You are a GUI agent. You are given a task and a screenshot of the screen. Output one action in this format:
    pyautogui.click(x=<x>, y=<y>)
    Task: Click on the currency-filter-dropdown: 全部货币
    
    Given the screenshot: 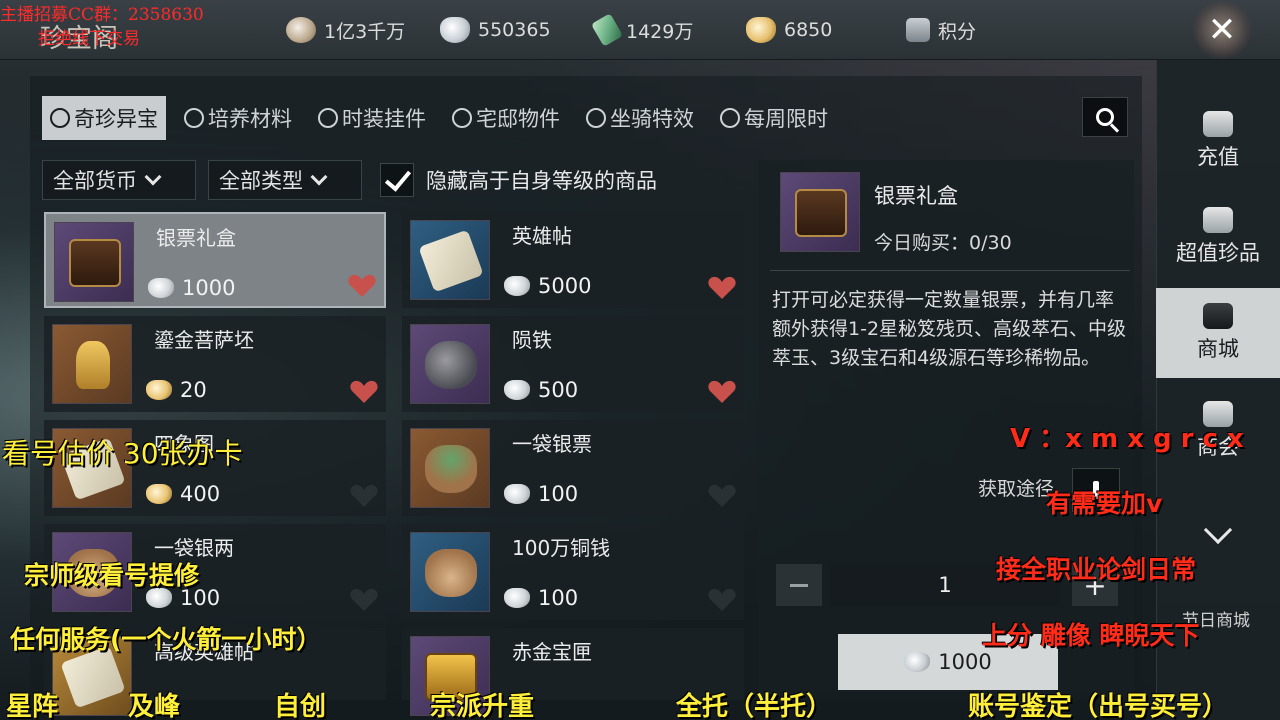 What is the action you would take?
    pyautogui.click(x=119, y=180)
    